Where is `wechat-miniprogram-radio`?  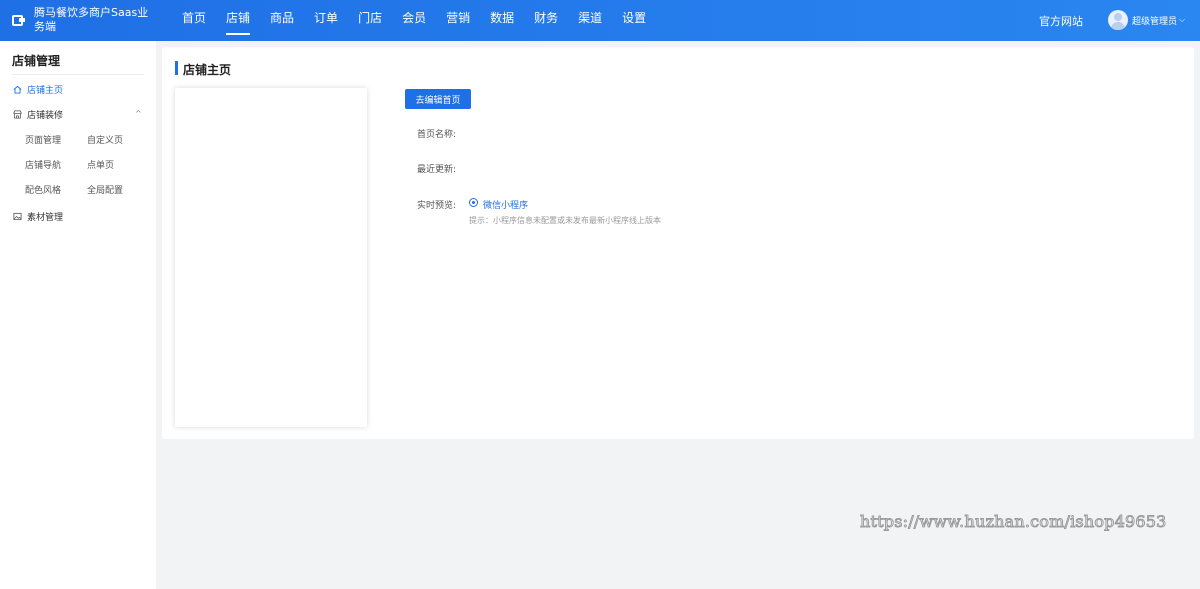 wechat-miniprogram-radio is located at coordinates (473, 202).